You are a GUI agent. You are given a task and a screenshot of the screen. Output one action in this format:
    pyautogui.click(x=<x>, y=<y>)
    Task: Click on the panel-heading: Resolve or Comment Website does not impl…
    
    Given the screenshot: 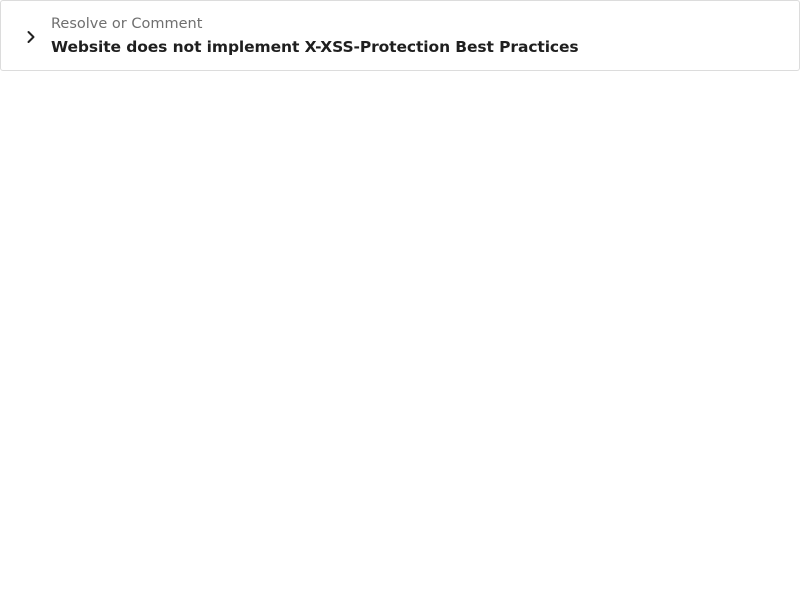 What is the action you would take?
    pyautogui.click(x=415, y=36)
    